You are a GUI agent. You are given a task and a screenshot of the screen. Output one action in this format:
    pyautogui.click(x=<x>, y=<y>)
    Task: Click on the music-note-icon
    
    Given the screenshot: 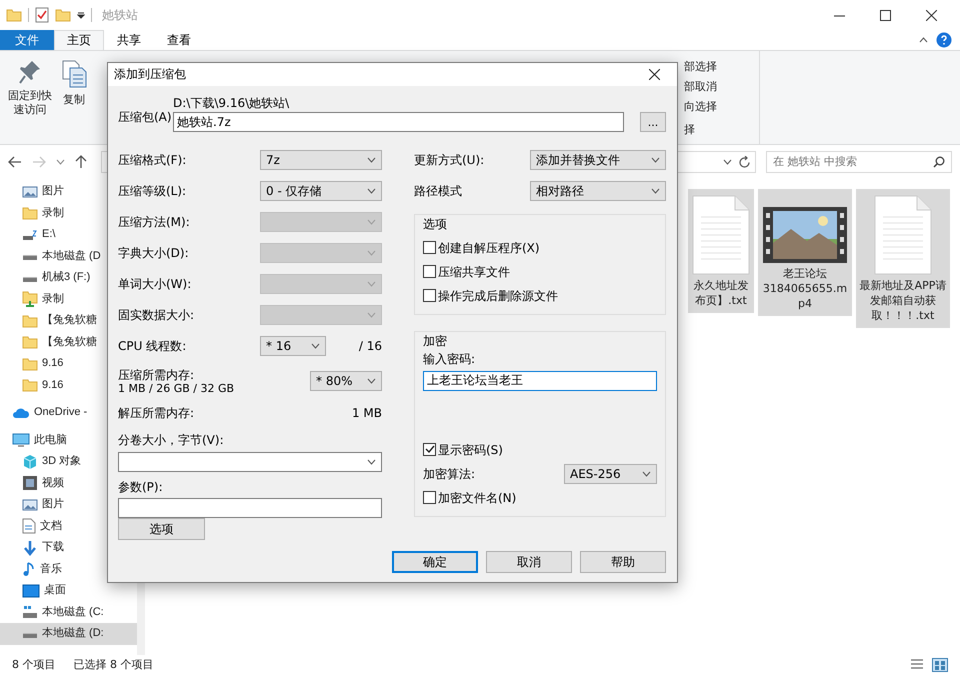 What is the action you would take?
    pyautogui.click(x=29, y=569)
    